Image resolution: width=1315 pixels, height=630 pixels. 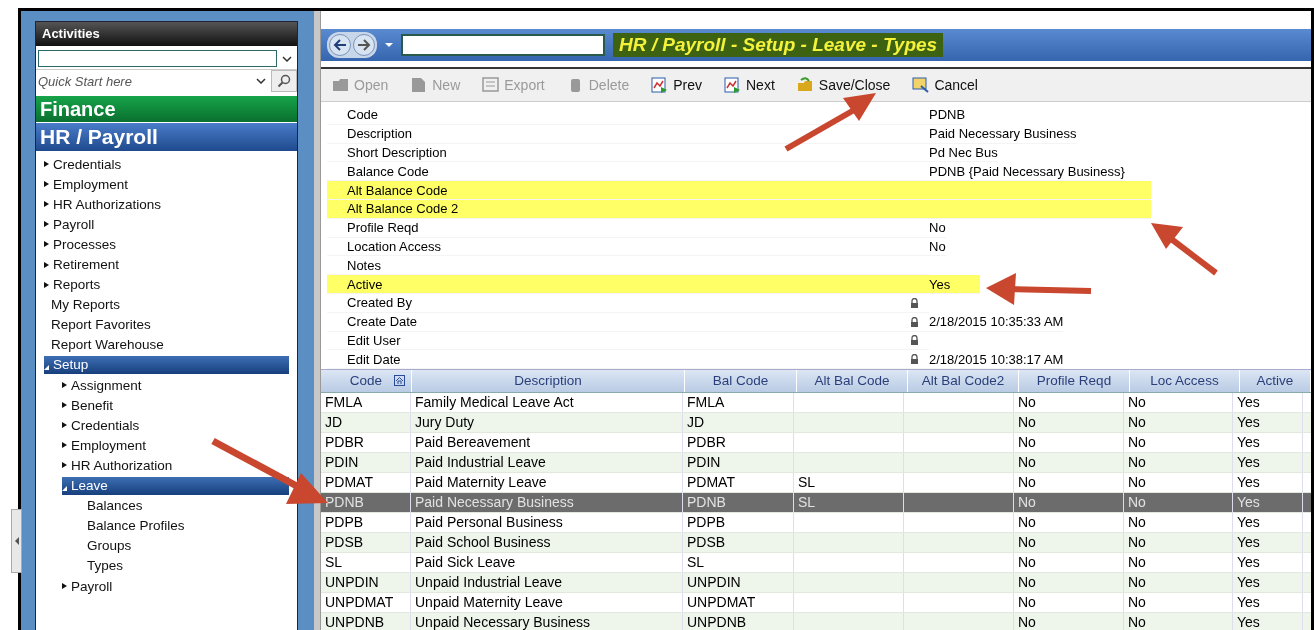 I want to click on field-value: PDNB, so click(x=947, y=115).